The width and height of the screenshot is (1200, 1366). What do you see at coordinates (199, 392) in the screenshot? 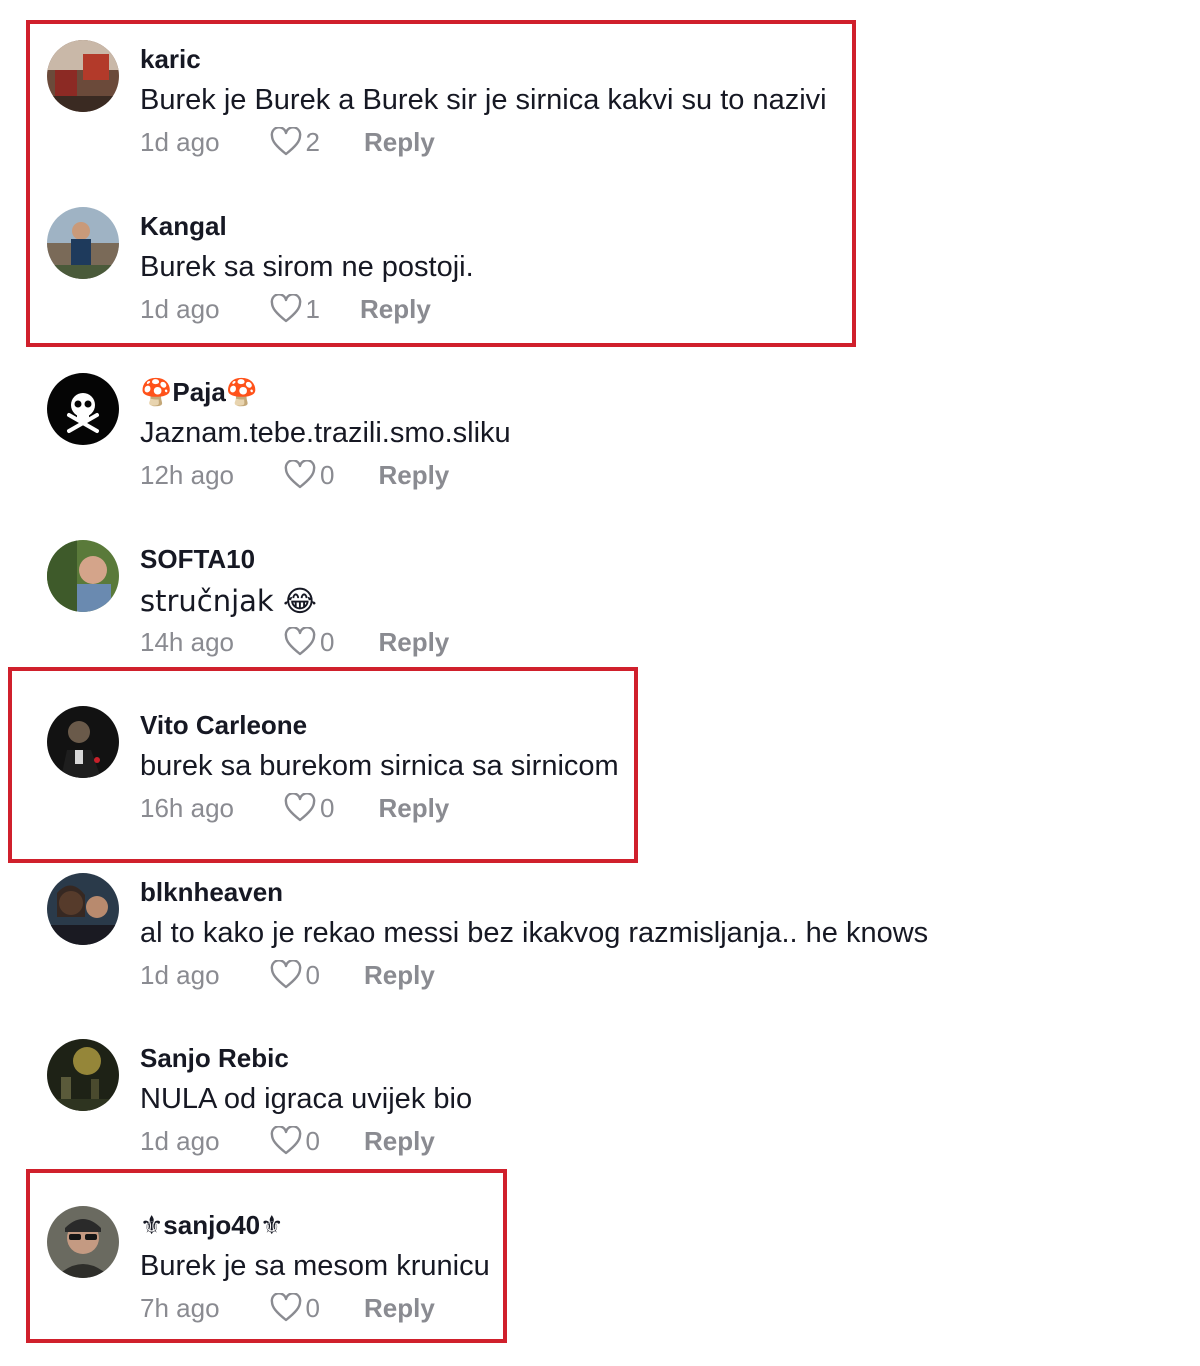
I see `comment-username: 🍄Paja🍄` at bounding box center [199, 392].